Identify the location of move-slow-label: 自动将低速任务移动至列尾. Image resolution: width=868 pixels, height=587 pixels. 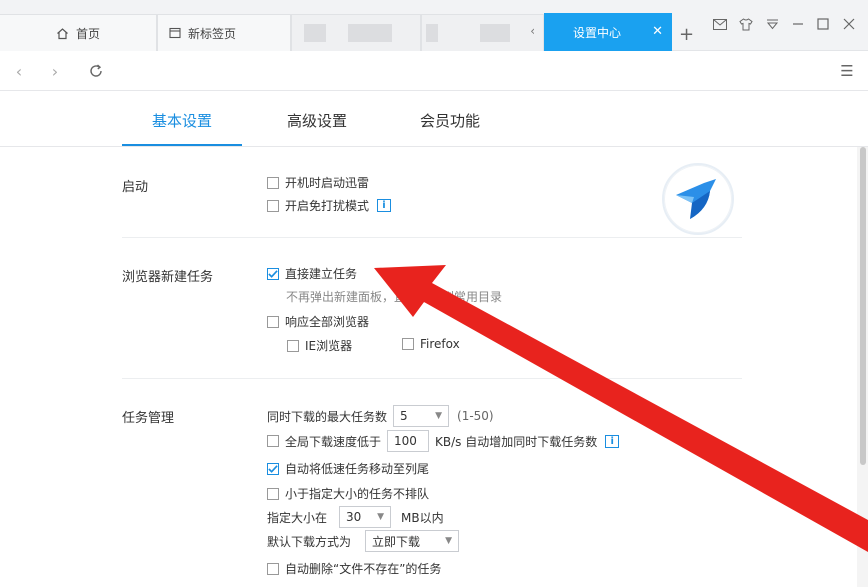
(357, 469).